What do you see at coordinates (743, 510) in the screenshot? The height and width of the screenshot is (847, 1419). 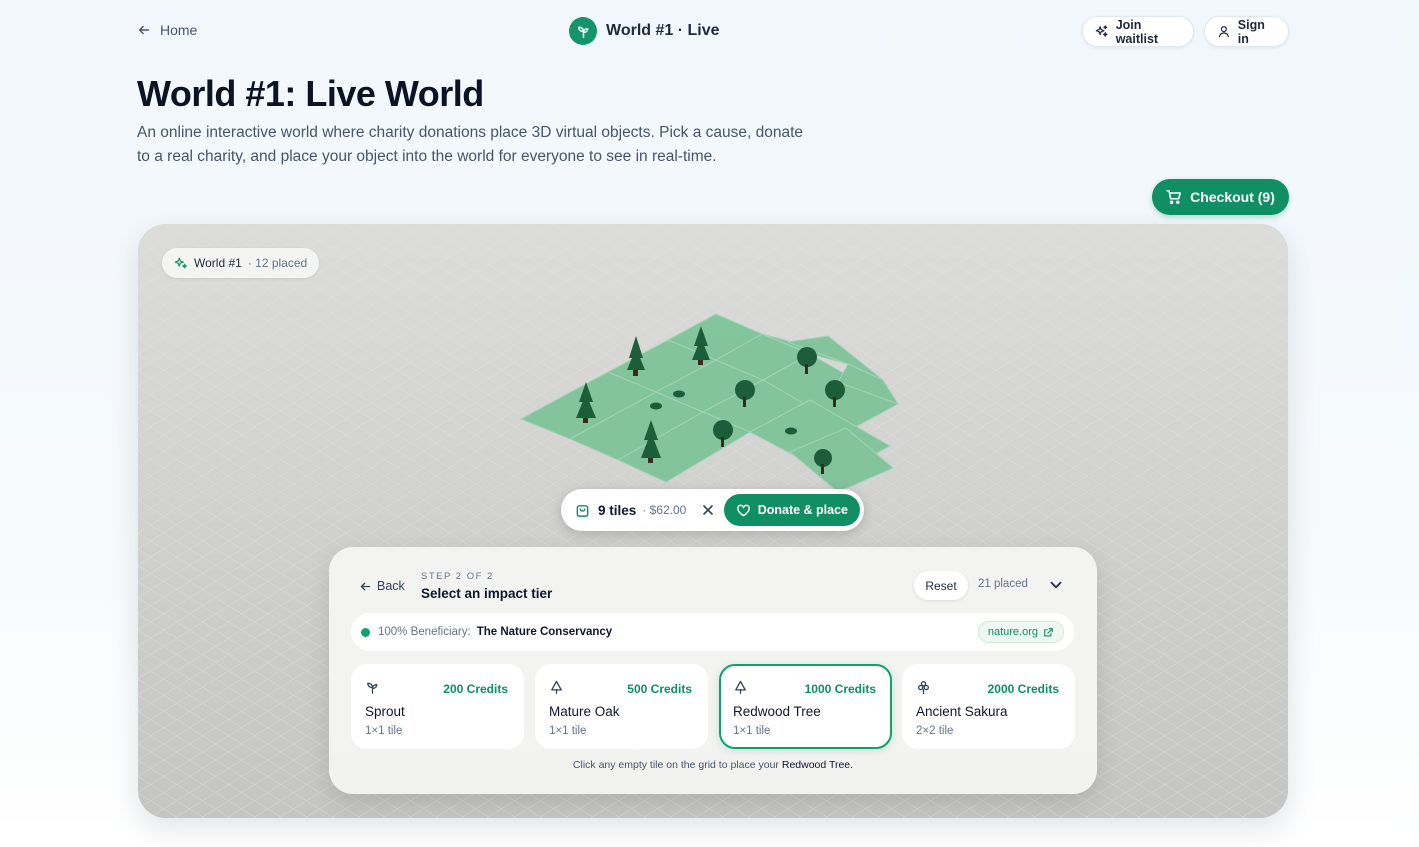 I see `heart-icon` at bounding box center [743, 510].